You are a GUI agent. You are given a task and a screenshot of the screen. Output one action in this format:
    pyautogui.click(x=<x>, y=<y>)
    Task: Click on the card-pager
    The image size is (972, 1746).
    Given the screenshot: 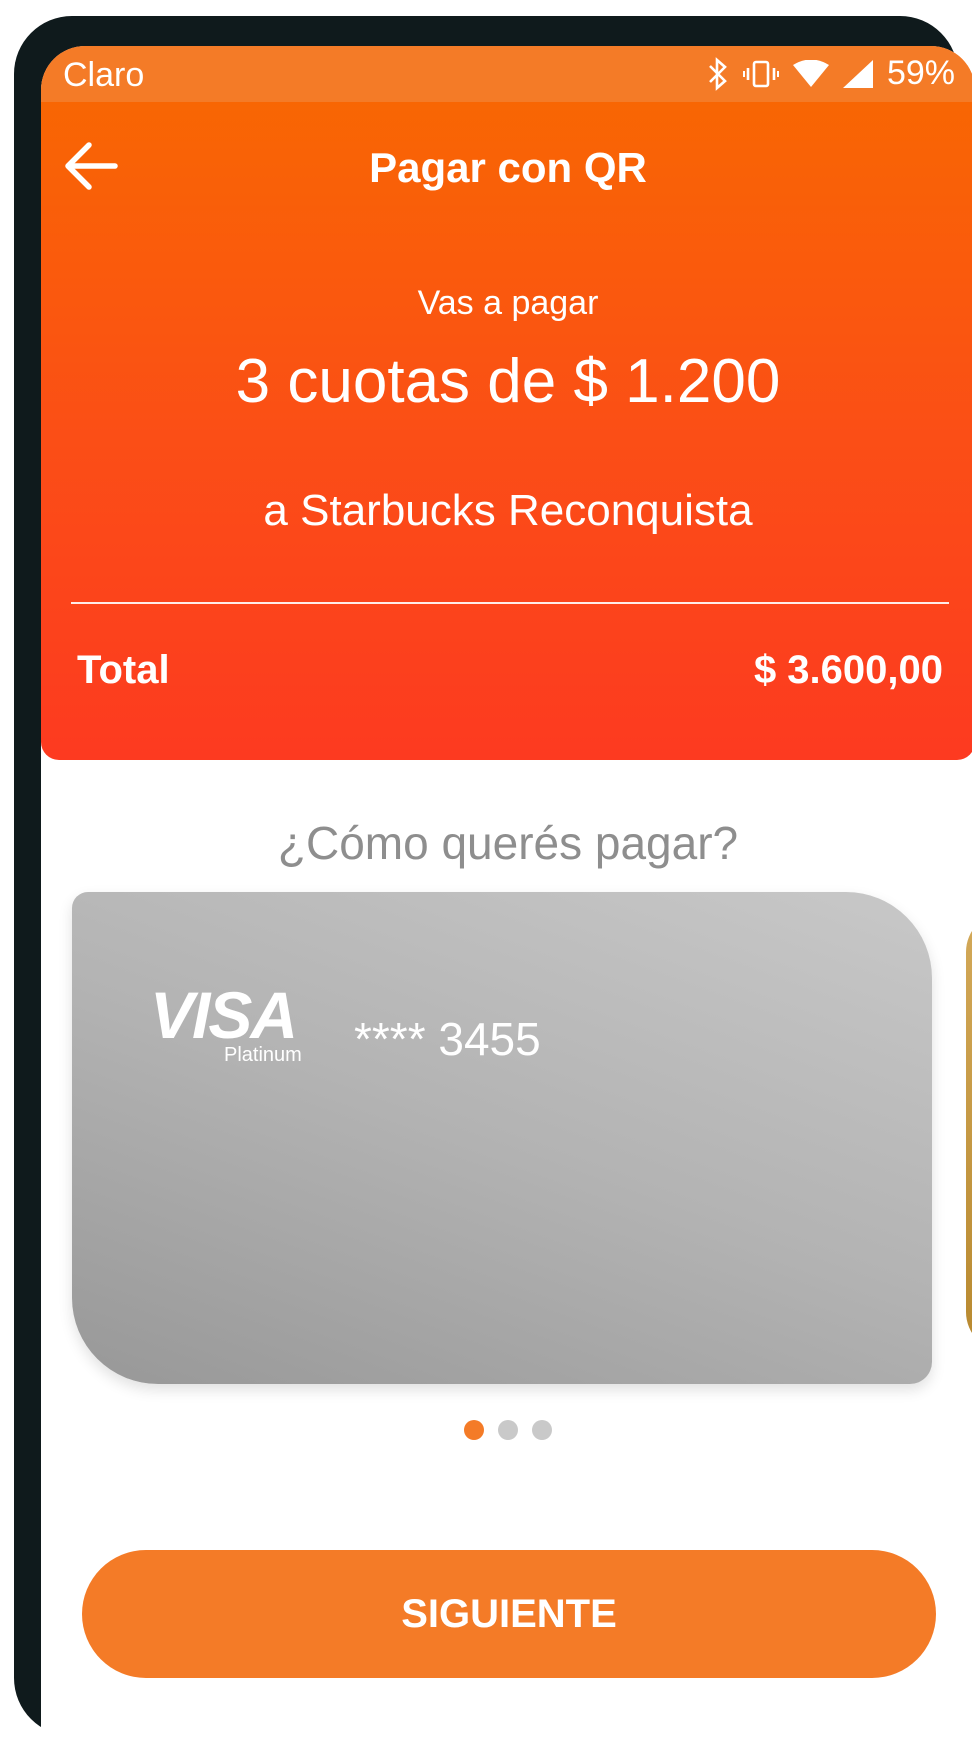 What is the action you would take?
    pyautogui.click(x=506, y=1430)
    